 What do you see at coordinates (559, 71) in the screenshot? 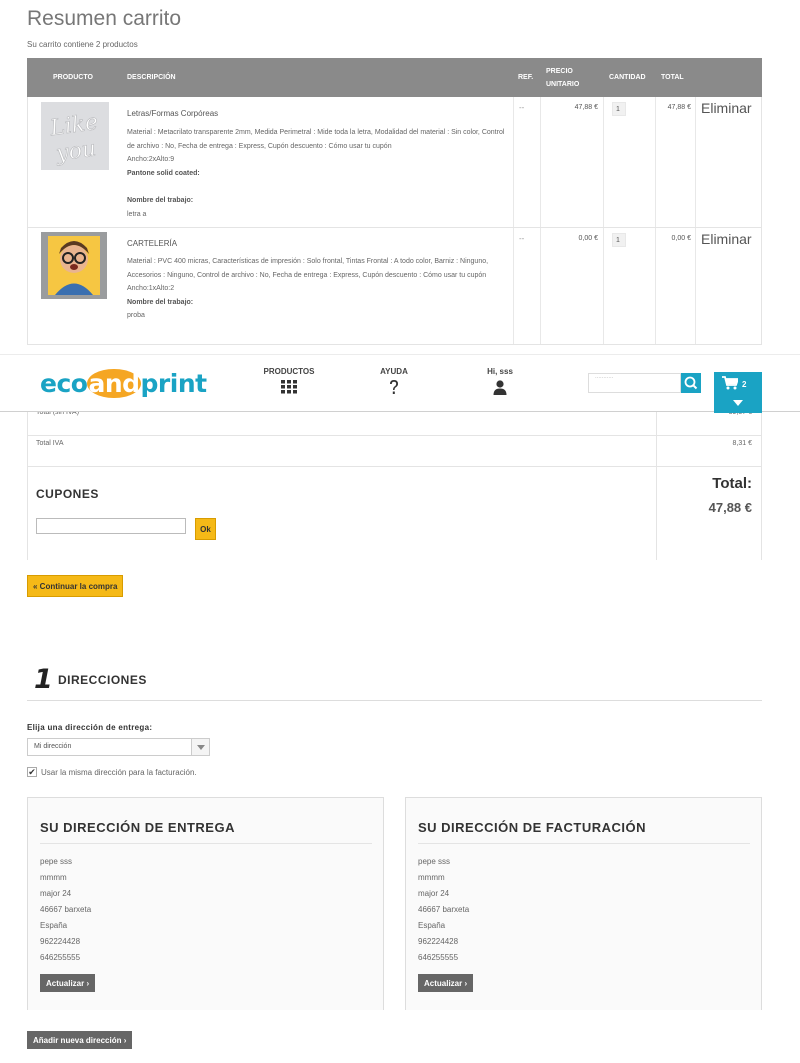
I see `header-unit-price-line1: PRECIO` at bounding box center [559, 71].